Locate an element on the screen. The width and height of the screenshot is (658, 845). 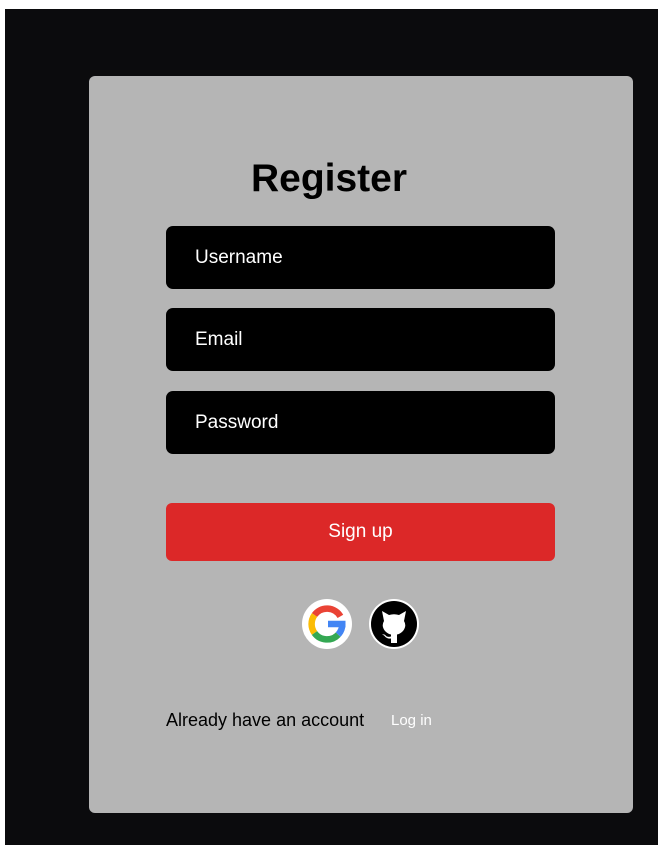
username-field is located at coordinates (360, 257).